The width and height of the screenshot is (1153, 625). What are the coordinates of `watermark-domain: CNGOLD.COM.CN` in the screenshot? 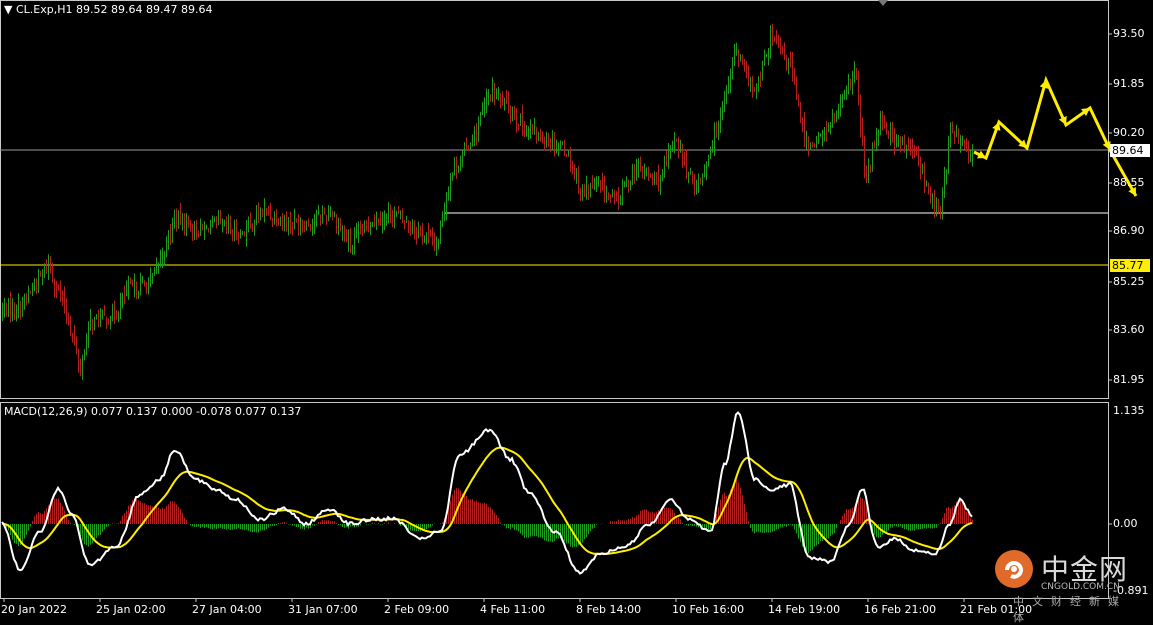 It's located at (1080, 587).